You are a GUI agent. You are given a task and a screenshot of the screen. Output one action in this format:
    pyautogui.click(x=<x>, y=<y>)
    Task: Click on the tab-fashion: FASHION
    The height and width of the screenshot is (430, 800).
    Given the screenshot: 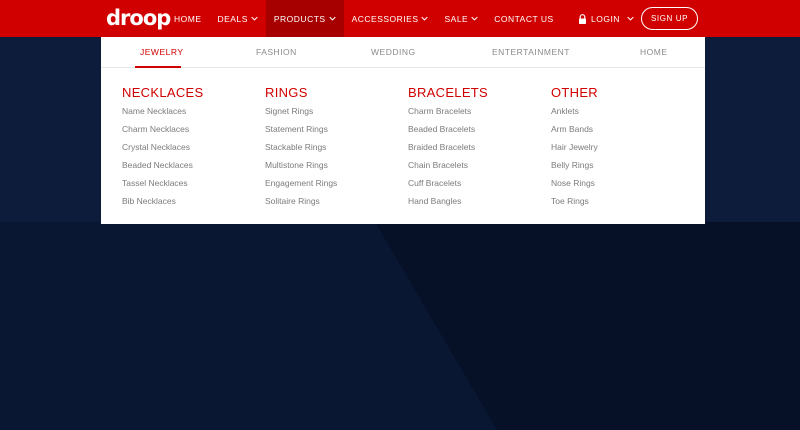 What is the action you would take?
    pyautogui.click(x=276, y=52)
    